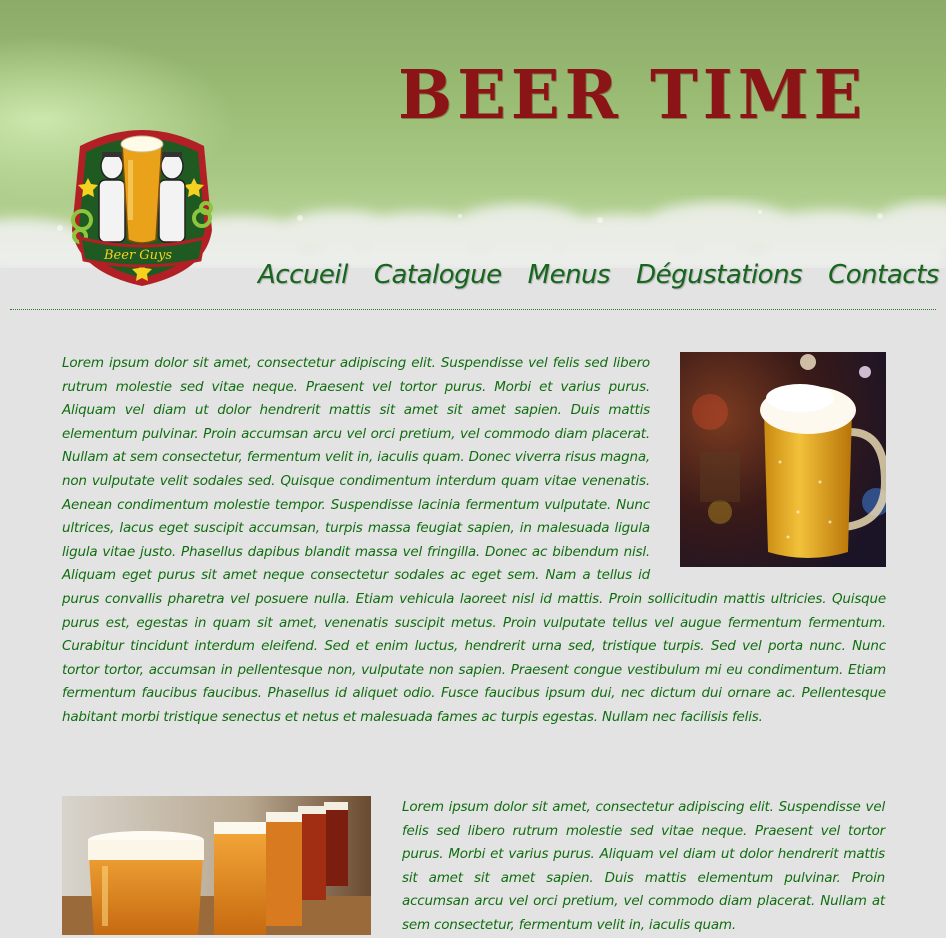  Describe the element at coordinates (138, 255) in the screenshot. I see `logo-text: Beer Guys` at that location.